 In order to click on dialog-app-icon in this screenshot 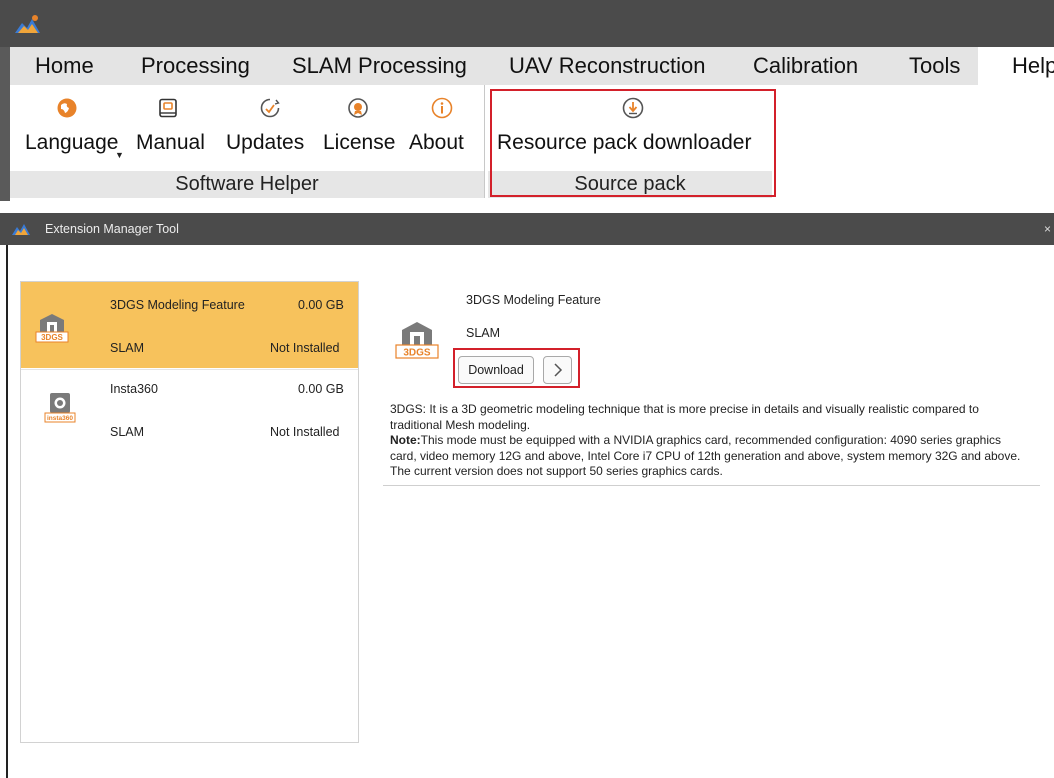, I will do `click(21, 229)`.